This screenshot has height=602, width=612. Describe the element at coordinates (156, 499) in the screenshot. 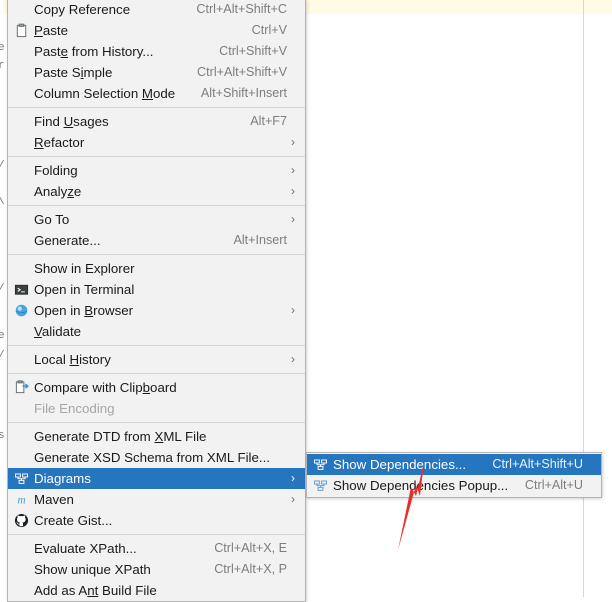

I see `menu-item-maven: m Maven ›` at that location.